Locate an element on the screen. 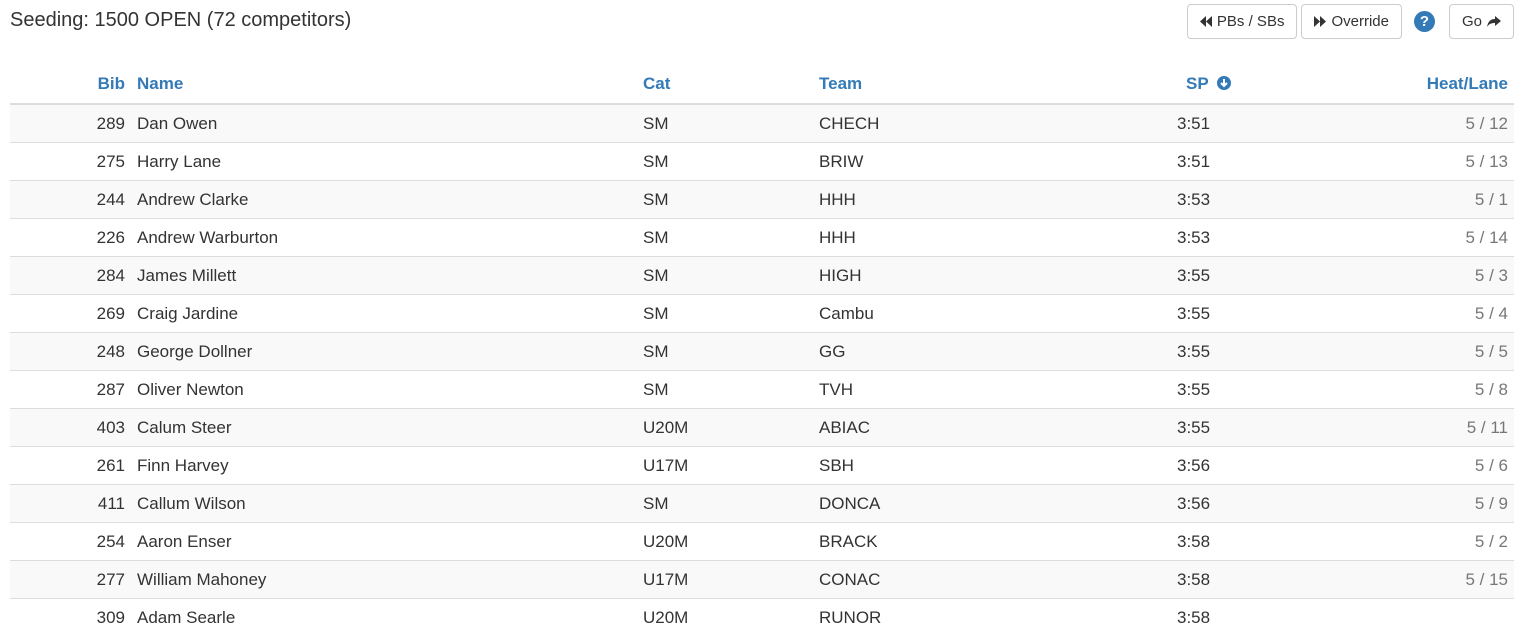 Image resolution: width=1532 pixels, height=637 pixels. sort-down-icon is located at coordinates (1224, 83).